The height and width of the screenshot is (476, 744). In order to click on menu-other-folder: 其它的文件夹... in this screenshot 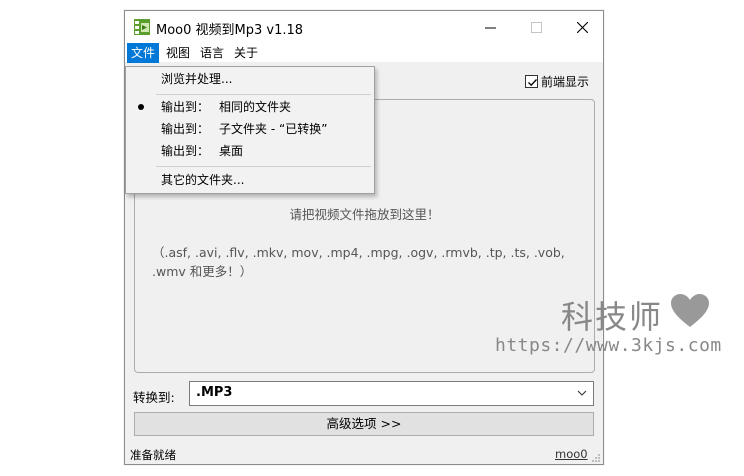, I will do `click(250, 180)`.